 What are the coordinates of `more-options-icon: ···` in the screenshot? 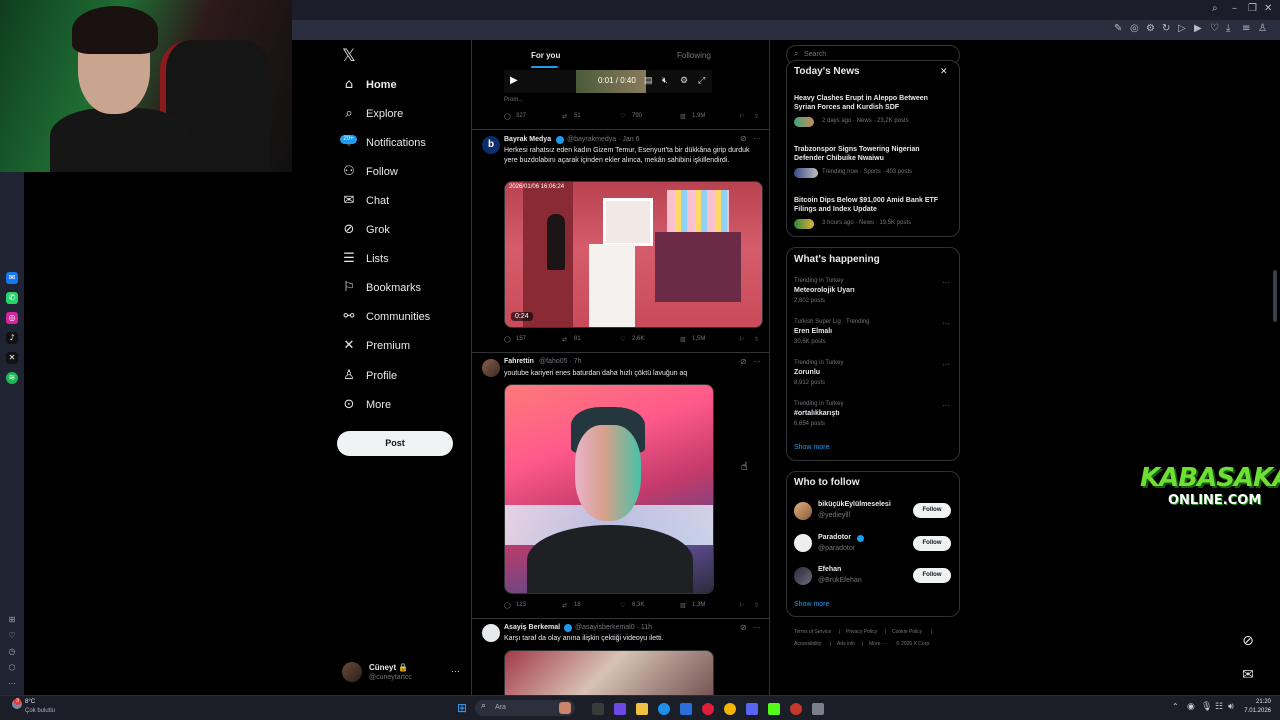 It's located at (455, 671).